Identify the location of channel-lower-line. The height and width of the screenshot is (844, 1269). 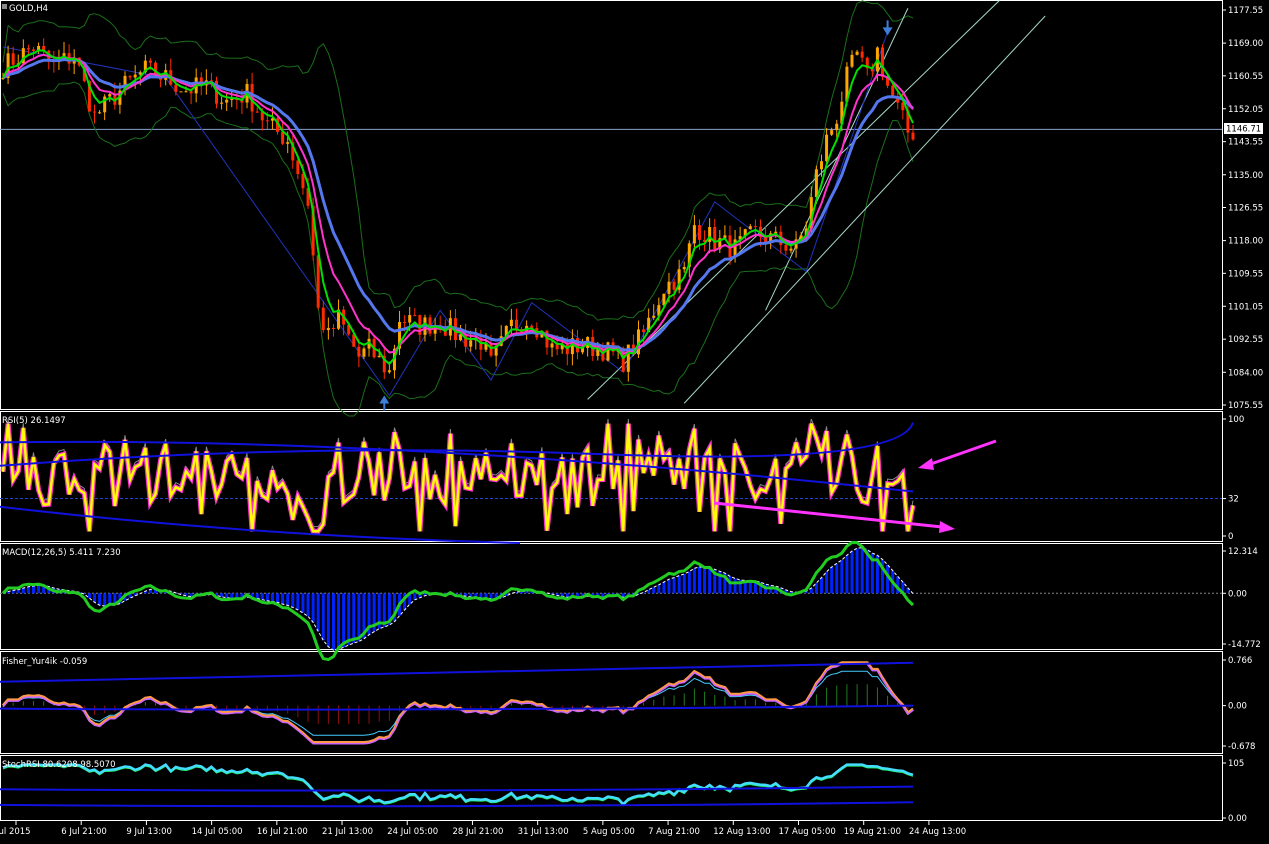
(864, 209).